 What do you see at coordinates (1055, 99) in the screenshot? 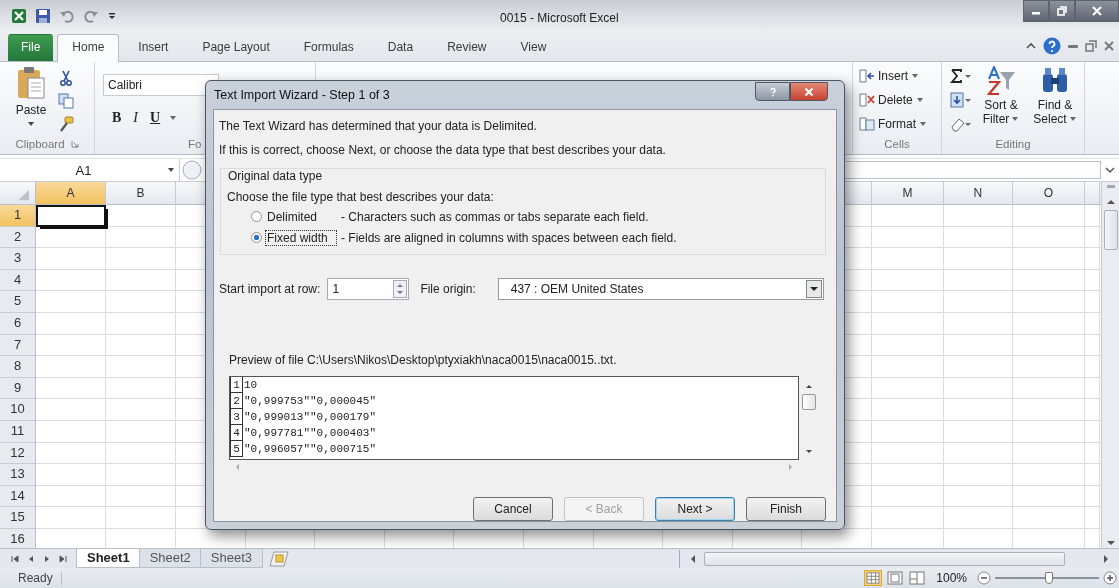
I see `find-select-button: Find & Select` at bounding box center [1055, 99].